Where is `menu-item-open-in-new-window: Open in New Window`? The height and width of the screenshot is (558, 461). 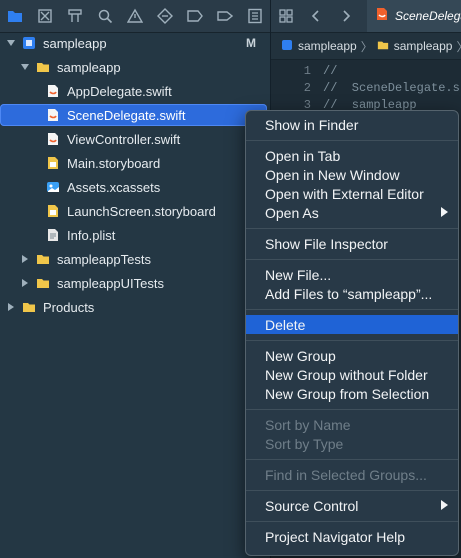
menu-item-open-in-new-window: Open in New Window is located at coordinates (352, 174).